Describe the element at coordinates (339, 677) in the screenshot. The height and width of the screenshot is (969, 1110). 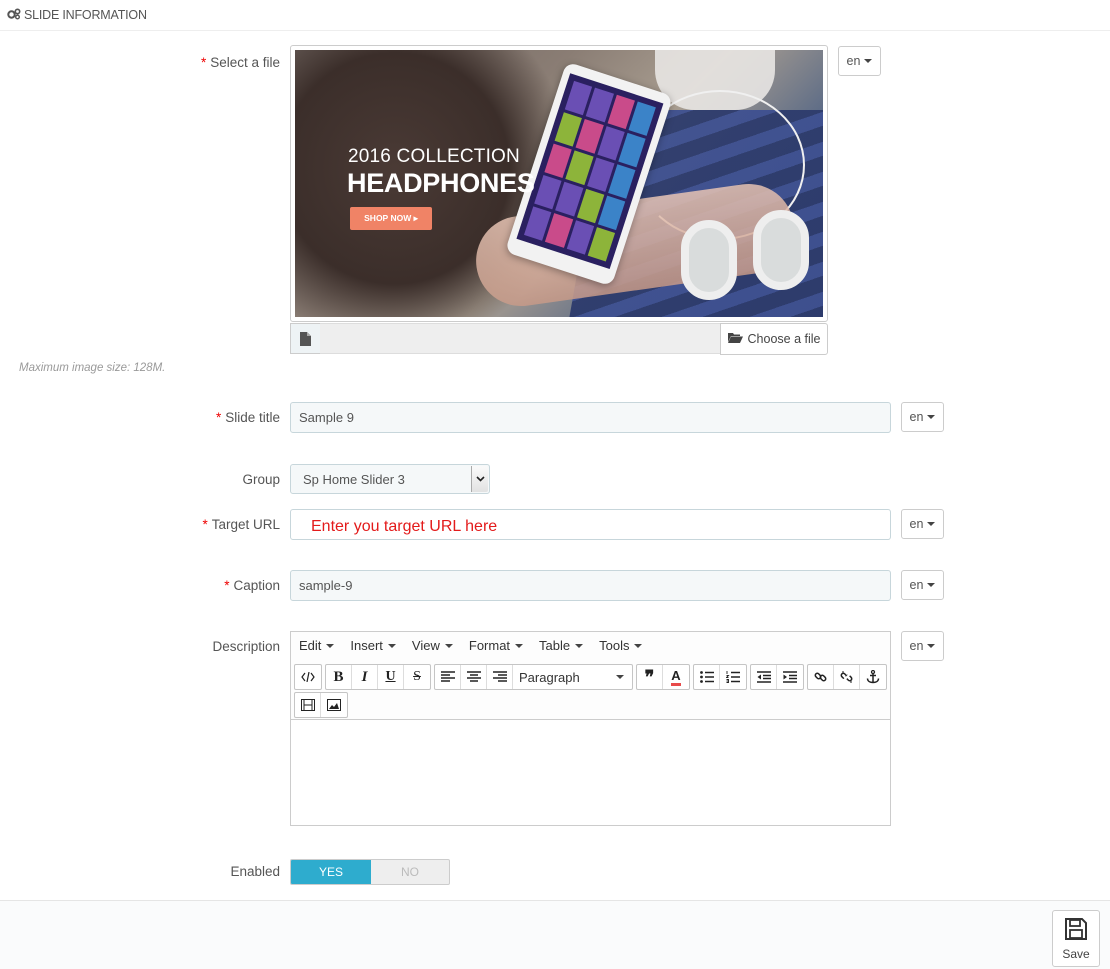
I see `bold-icon: B` at that location.